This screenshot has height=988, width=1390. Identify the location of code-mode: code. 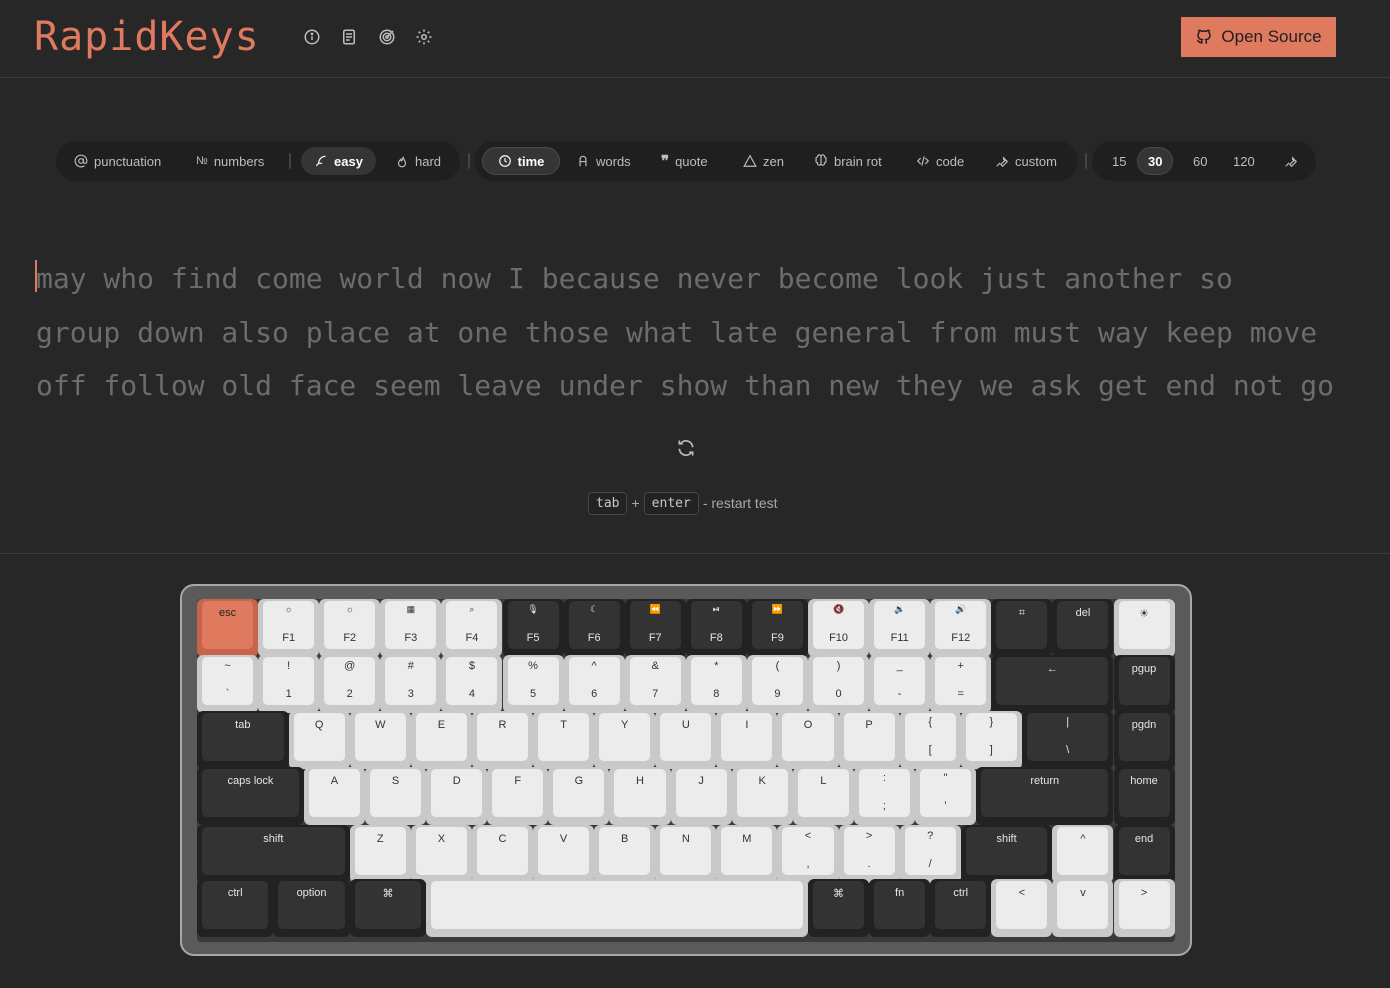
(940, 161).